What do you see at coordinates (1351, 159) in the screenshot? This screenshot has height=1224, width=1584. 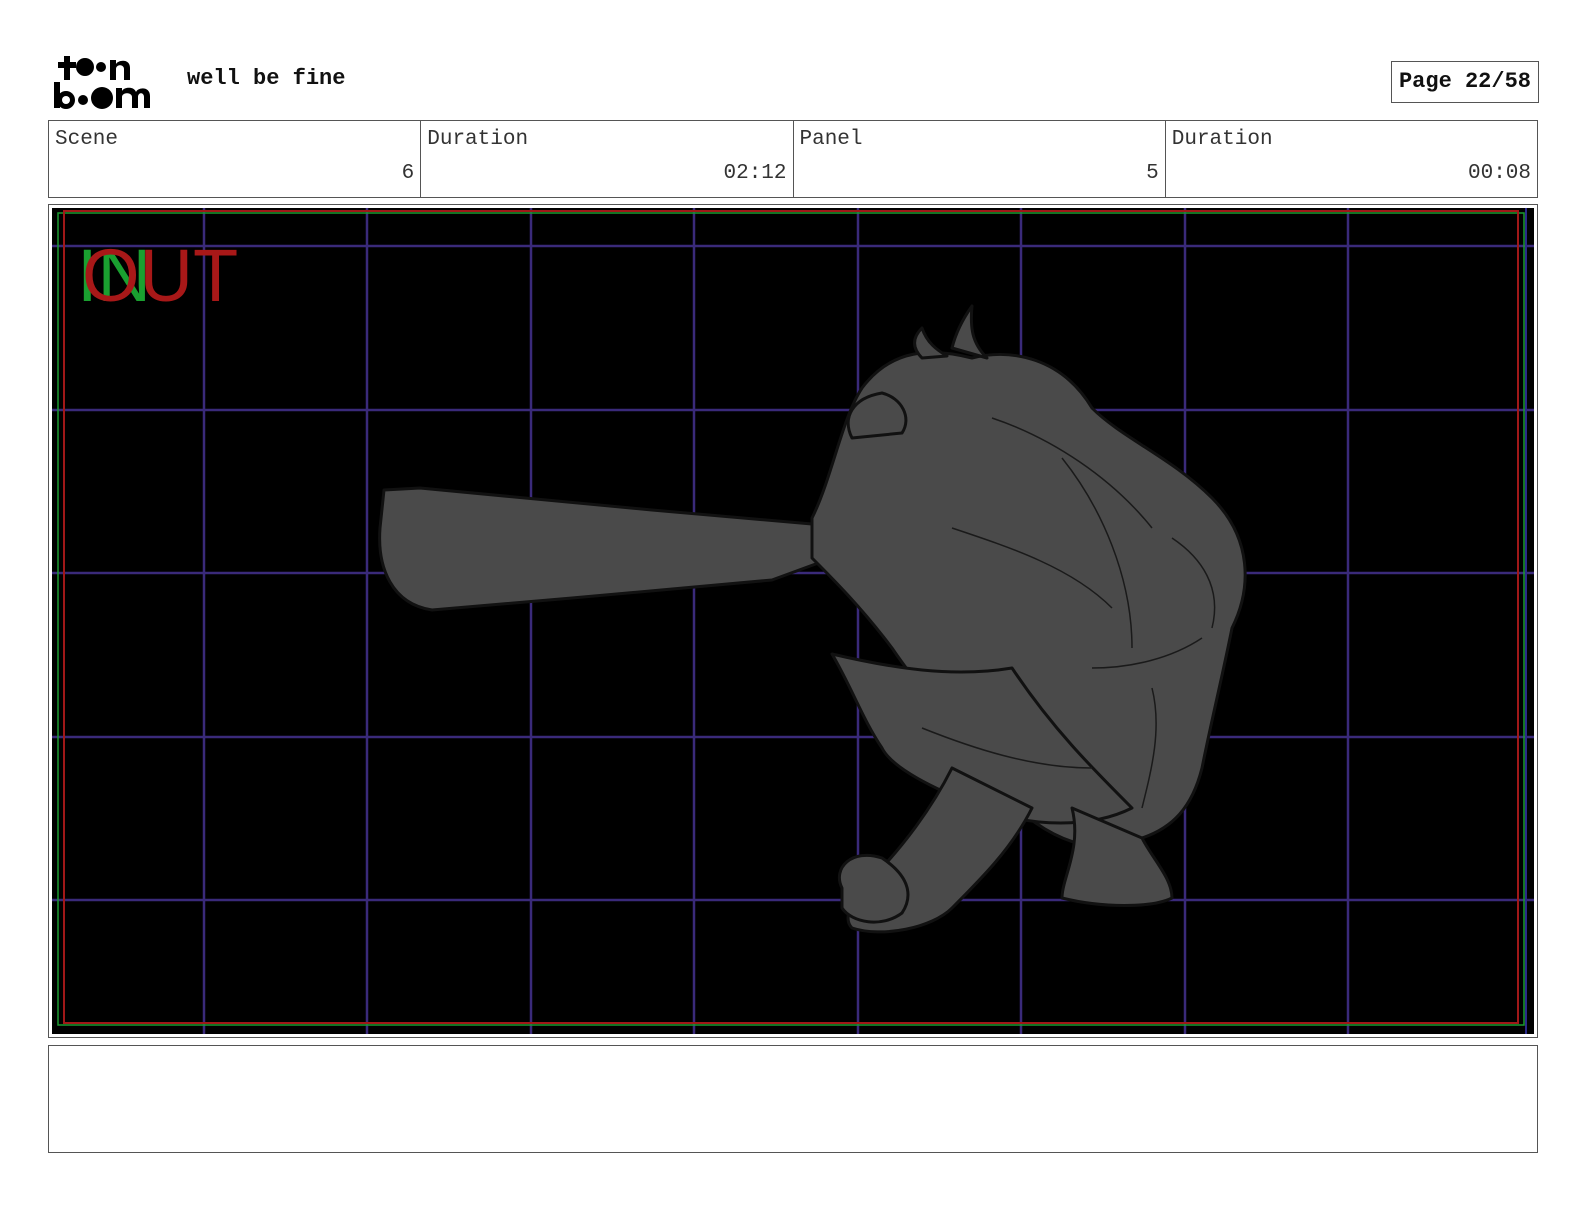 I see `panel-duration-cell: Duration 00:08` at bounding box center [1351, 159].